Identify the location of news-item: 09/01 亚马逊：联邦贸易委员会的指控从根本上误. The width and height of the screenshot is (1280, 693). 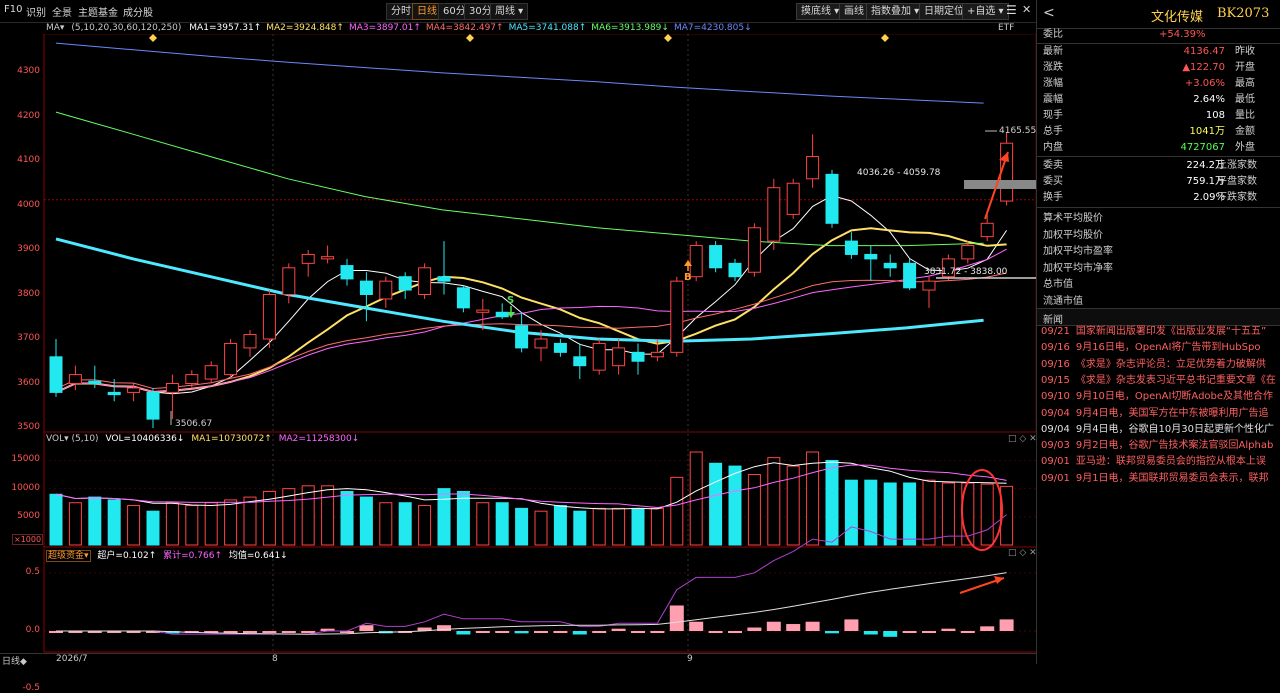
(1160, 462).